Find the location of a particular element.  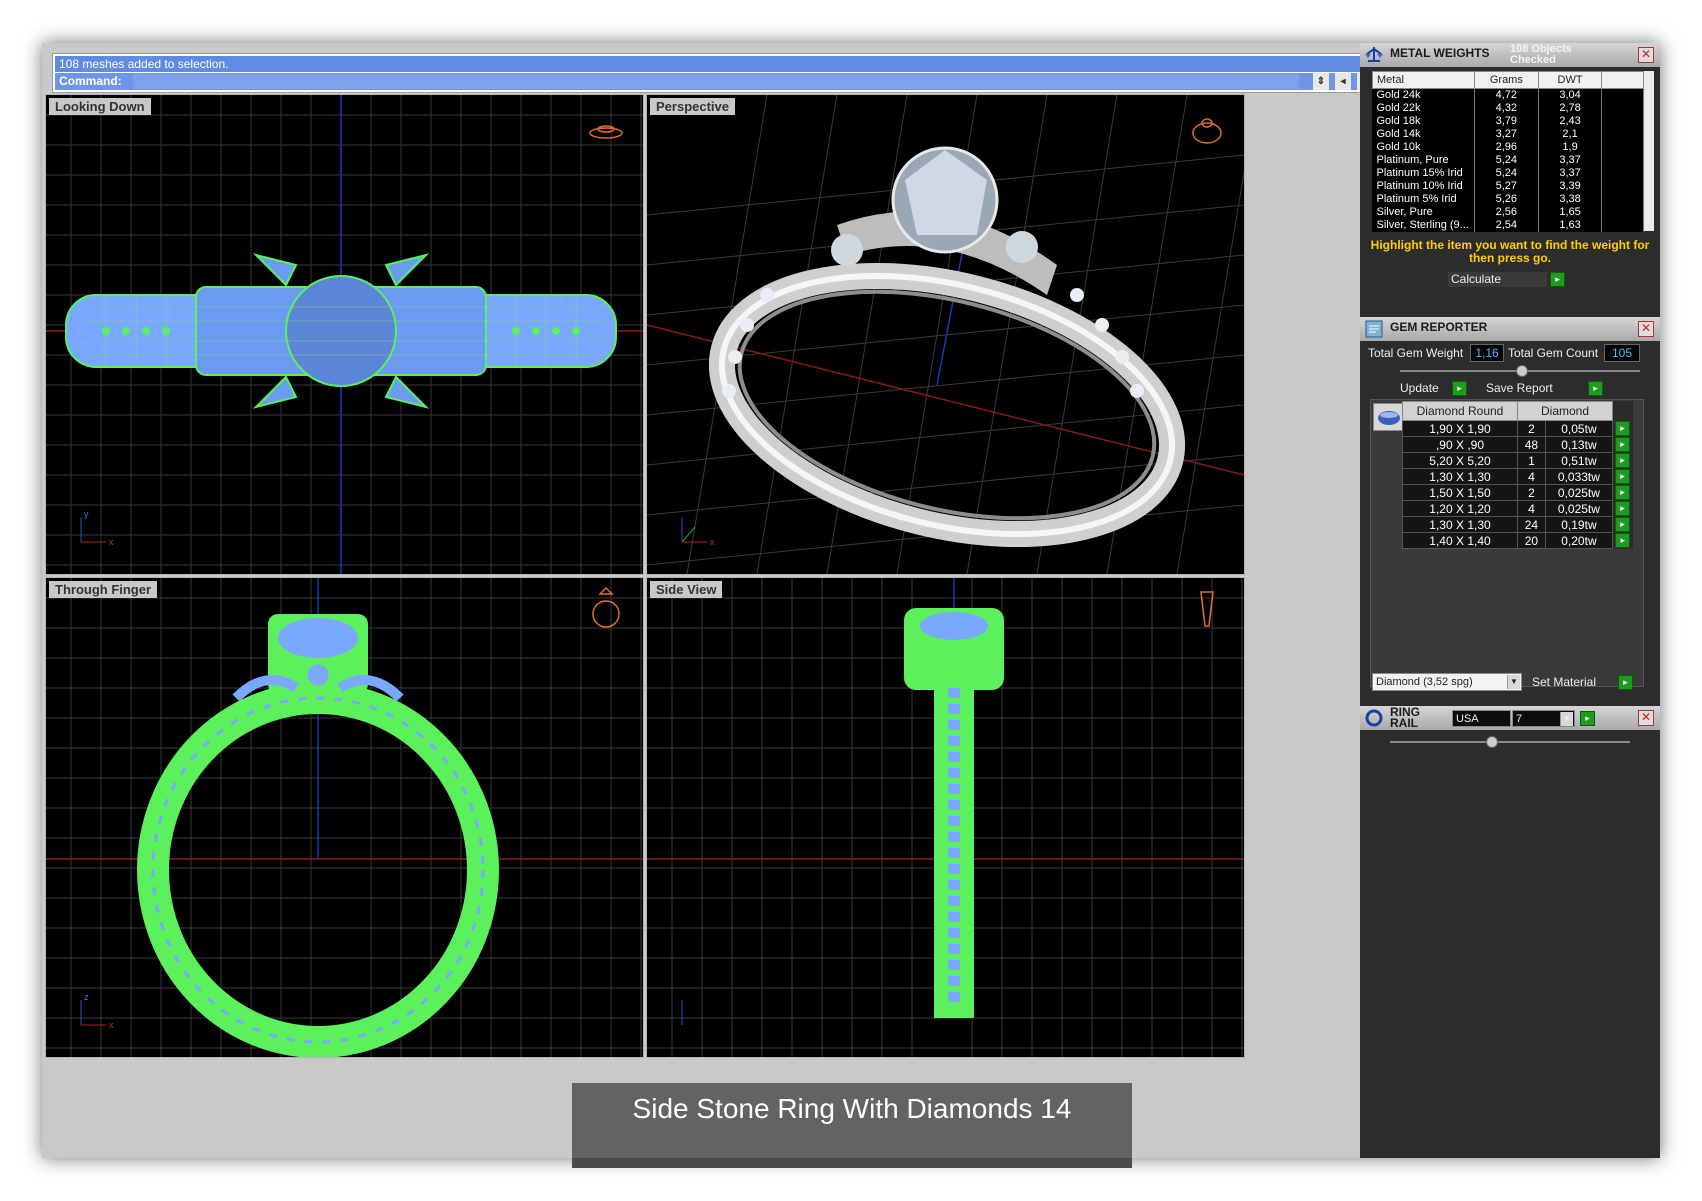

table-row: Gold 22k 4,32 2,78 is located at coordinates (1508, 108).